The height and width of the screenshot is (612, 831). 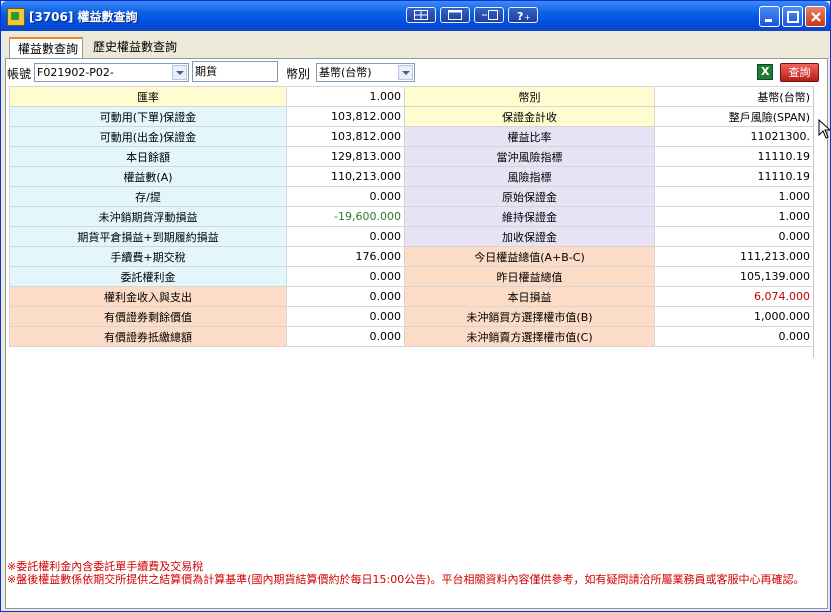 What do you see at coordinates (824, 129) in the screenshot?
I see `mouse-cursor-icon` at bounding box center [824, 129].